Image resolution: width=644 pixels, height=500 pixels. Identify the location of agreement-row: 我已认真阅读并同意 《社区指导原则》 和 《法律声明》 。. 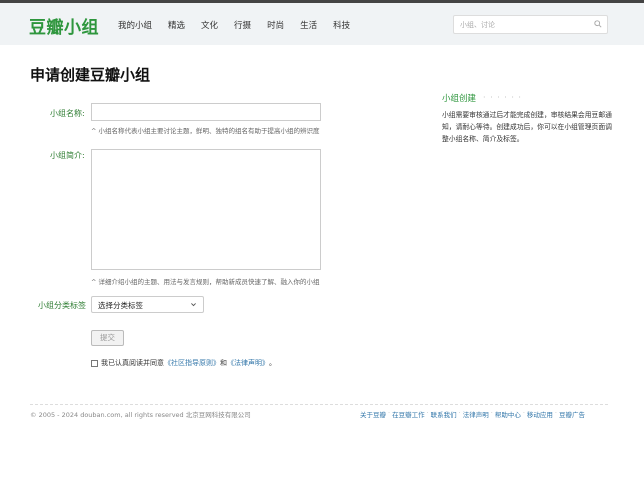
(183, 363).